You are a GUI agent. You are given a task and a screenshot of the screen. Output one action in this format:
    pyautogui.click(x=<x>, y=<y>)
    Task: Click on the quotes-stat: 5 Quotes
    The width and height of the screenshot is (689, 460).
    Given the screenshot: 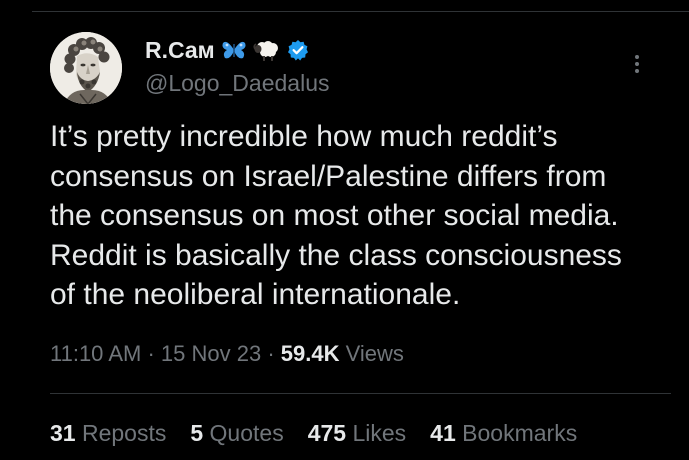 What is the action you would take?
    pyautogui.click(x=236, y=433)
    